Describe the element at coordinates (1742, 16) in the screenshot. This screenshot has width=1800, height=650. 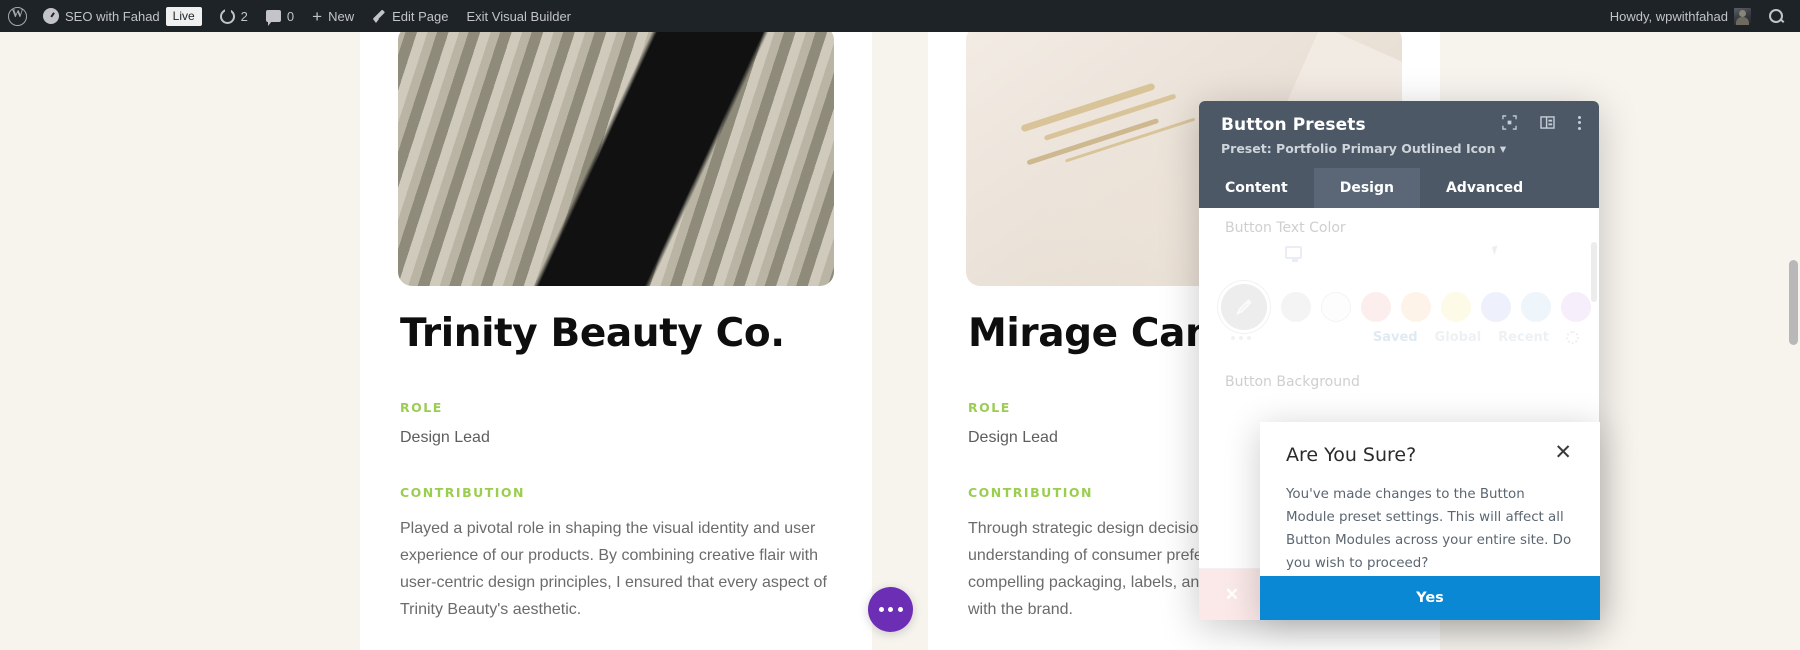
I see `avatar` at that location.